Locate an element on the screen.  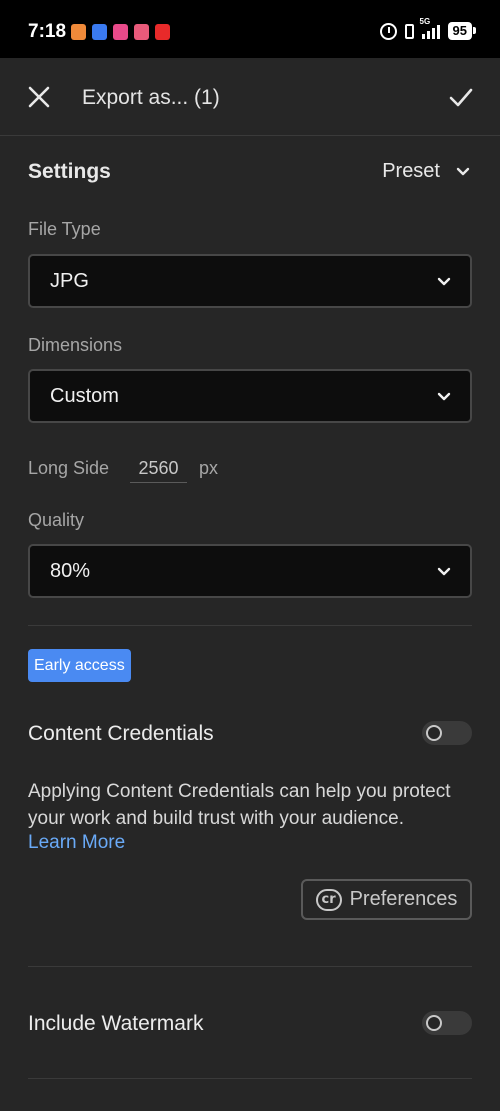
close-icon is located at coordinates (39, 97).